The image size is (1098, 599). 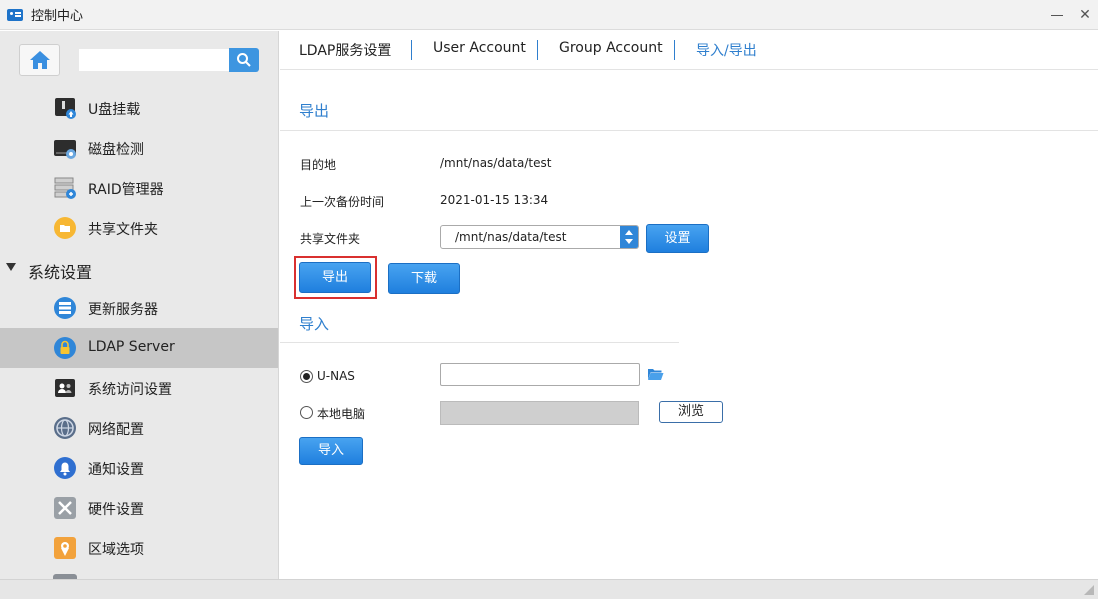 I want to click on import-divider, so click(x=479, y=342).